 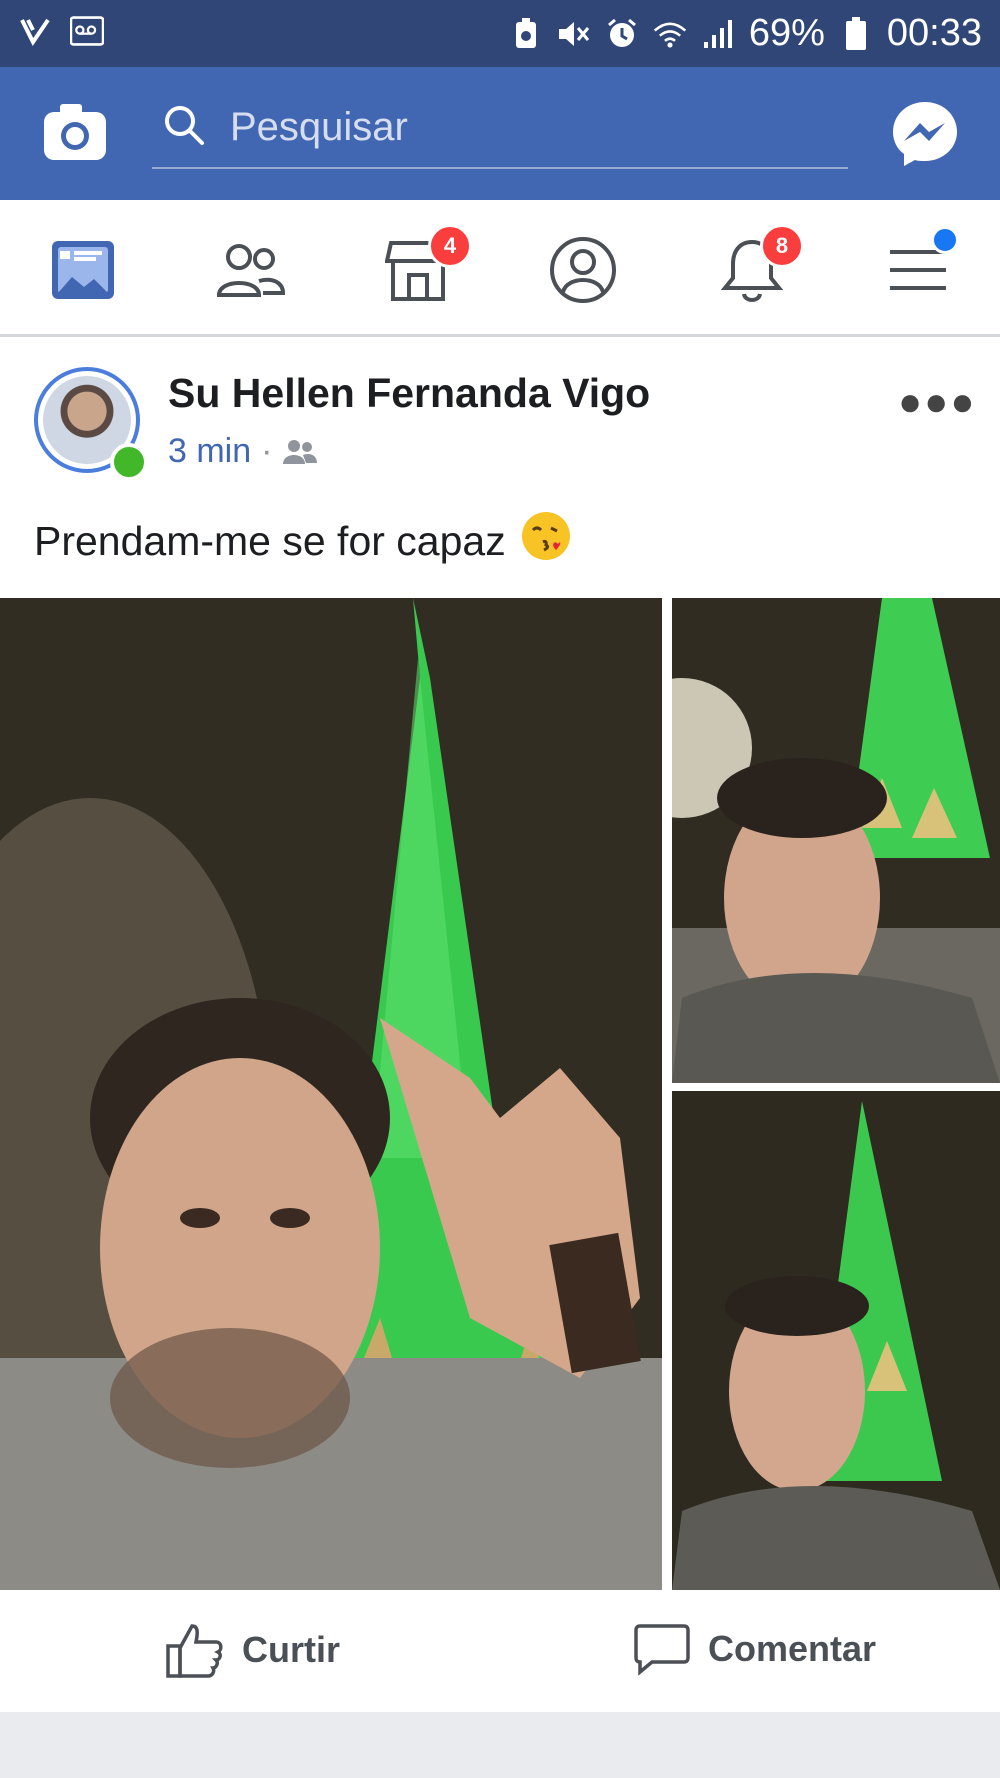 I want to click on app-bar, so click(x=500, y=133).